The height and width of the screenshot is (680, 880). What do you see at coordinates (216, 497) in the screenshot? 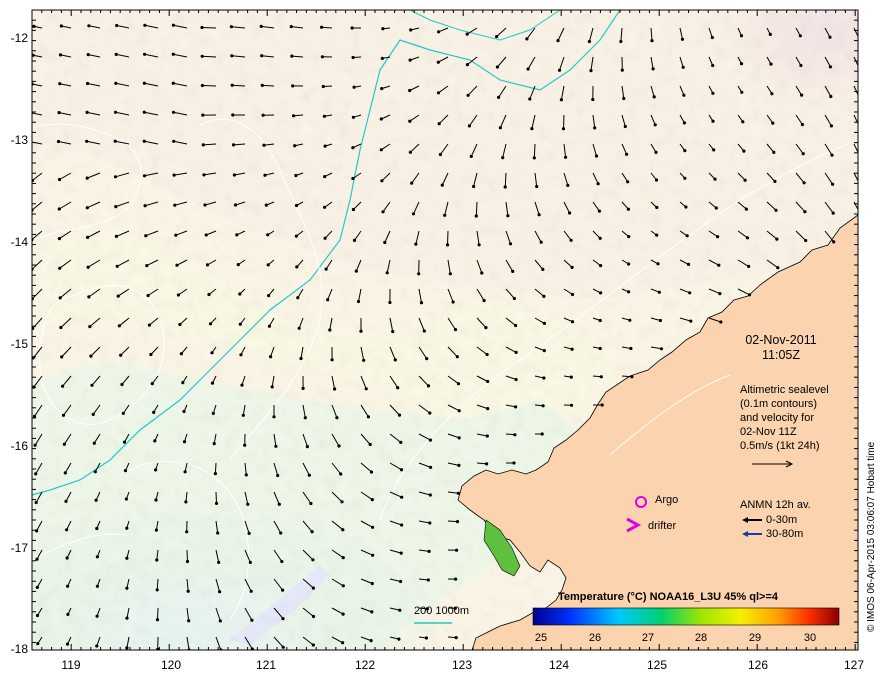
I see `velocity-arrow` at bounding box center [216, 497].